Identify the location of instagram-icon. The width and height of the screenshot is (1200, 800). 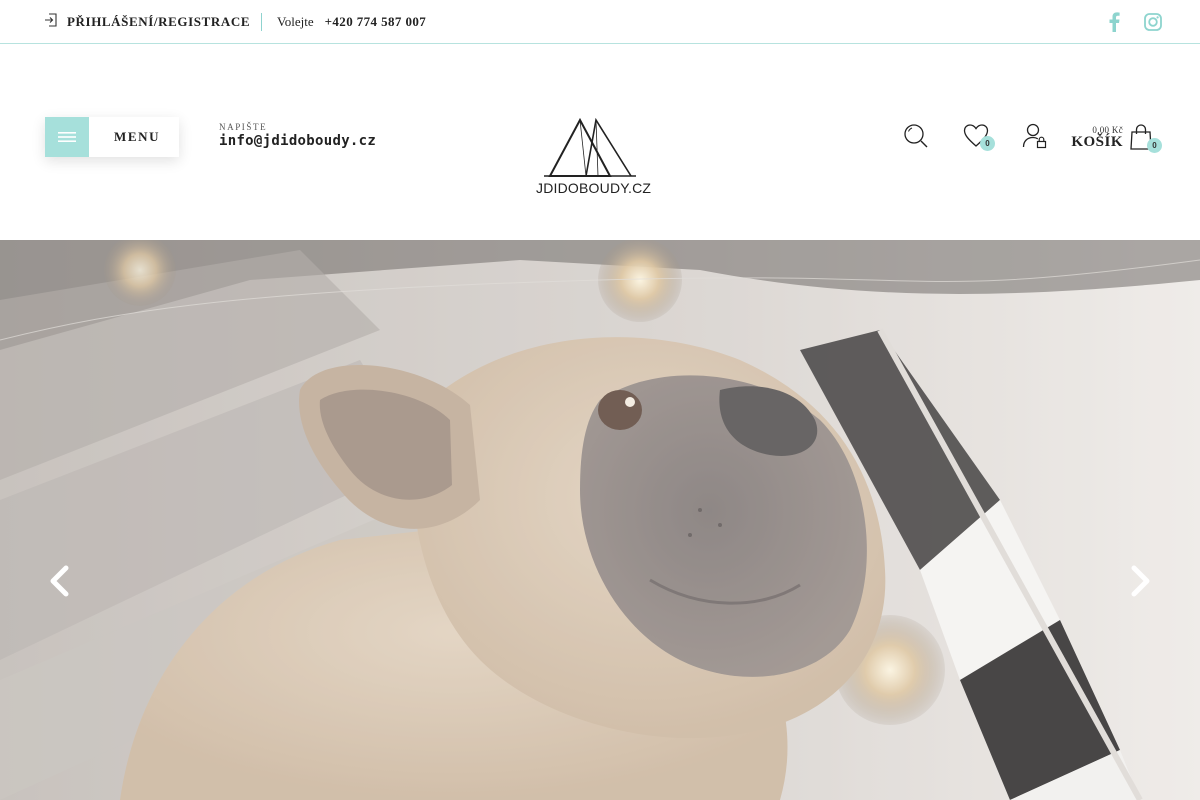
(1153, 22).